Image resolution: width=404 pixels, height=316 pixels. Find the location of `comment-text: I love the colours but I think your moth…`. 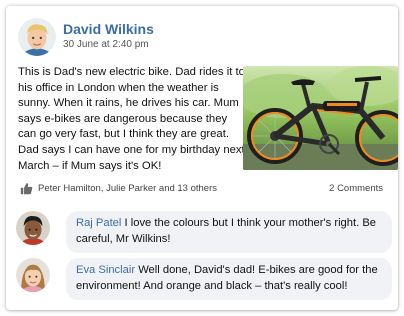

comment-text: I love the colours but I think your moth… is located at coordinates (226, 231).